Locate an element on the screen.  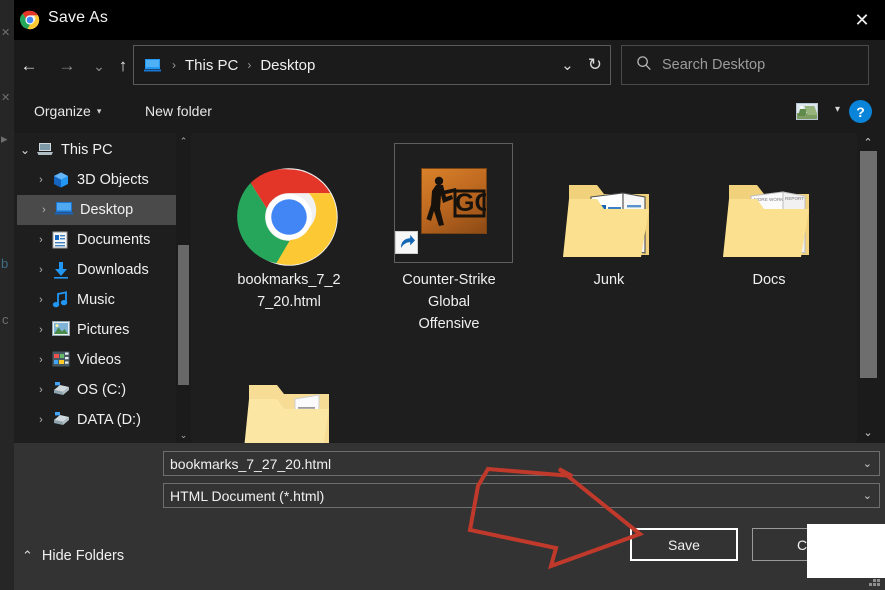
sidebar-scroll-up-icon: ⌃ is located at coordinates (183, 141).